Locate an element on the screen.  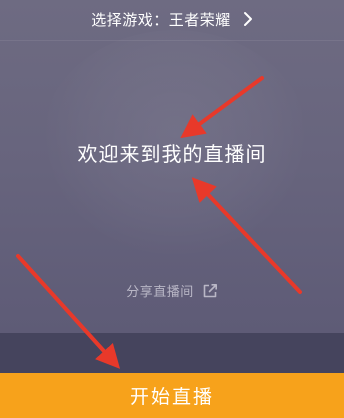
game-select-button: 选择游戏：王者荣耀 is located at coordinates (172, 19).